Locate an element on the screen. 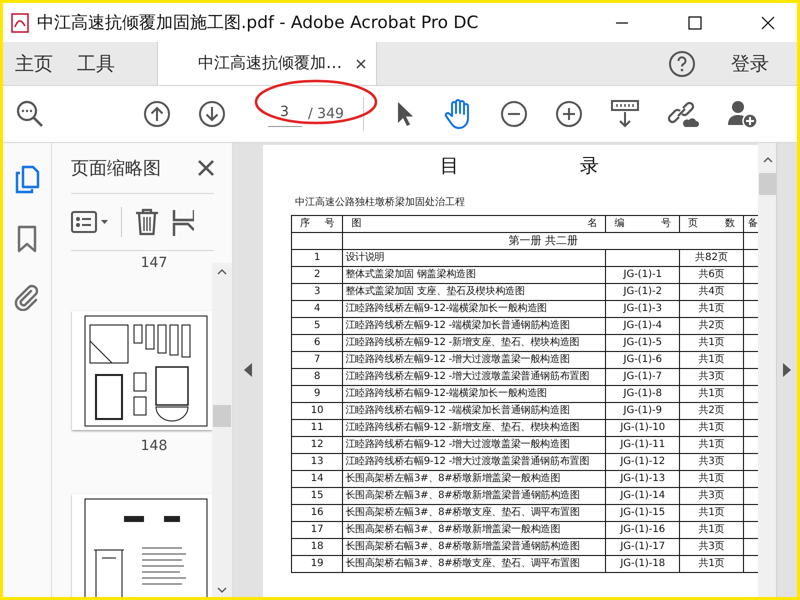 This screenshot has height=600, width=800. link-cloud-icon is located at coordinates (683, 114).